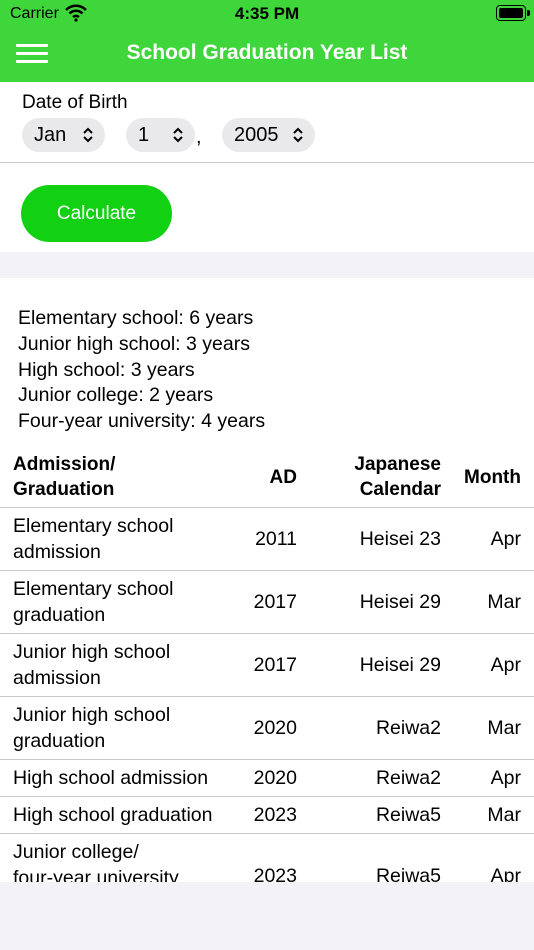 Image resolution: width=534 pixels, height=950 pixels. I want to click on years-high-school: High school: 3 years, so click(106, 369).